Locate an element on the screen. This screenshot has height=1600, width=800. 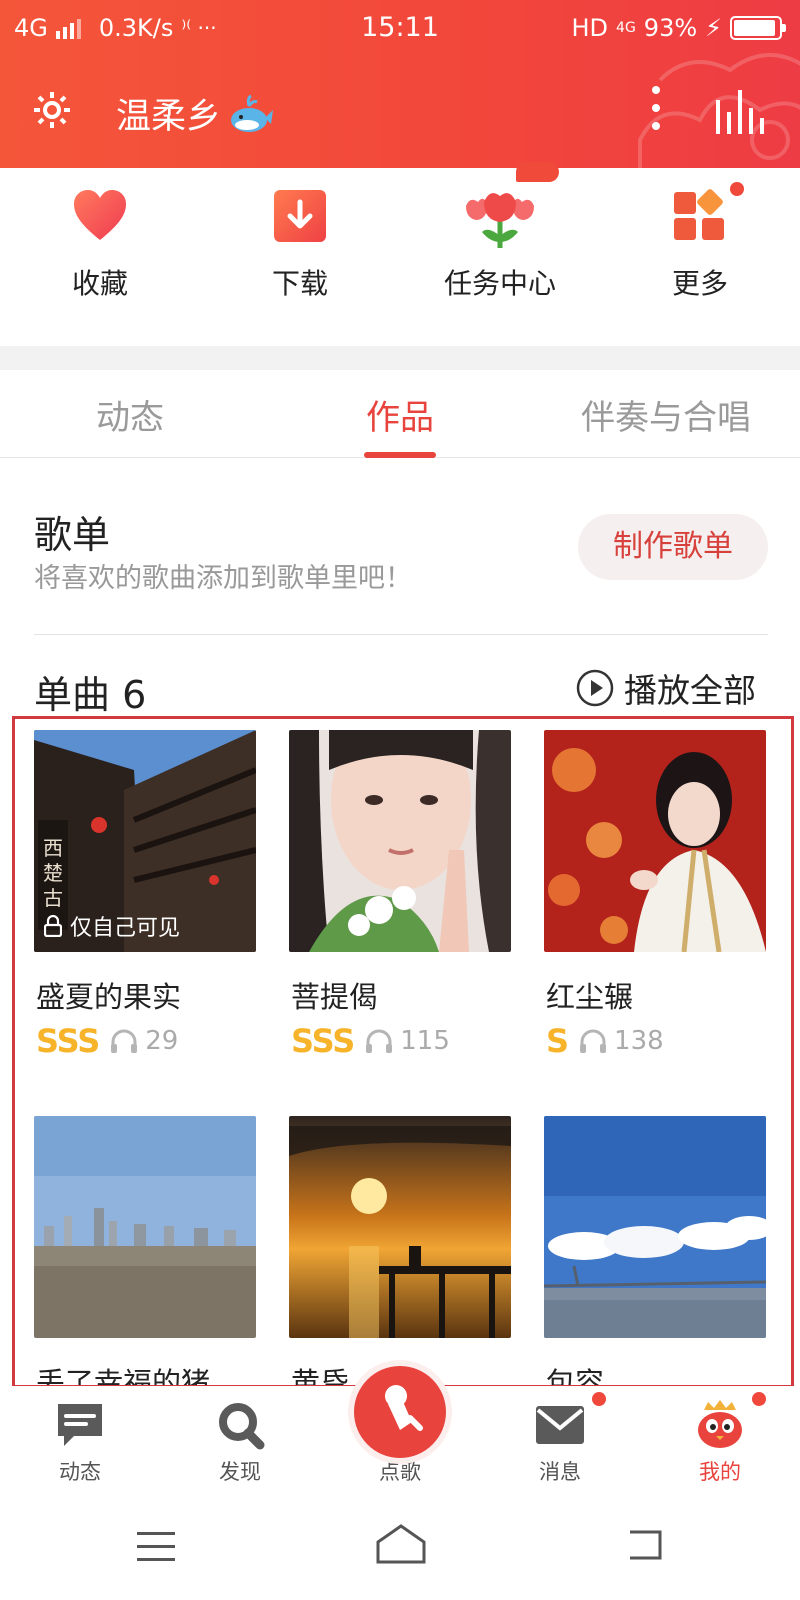
listen-count-value: 138 is located at coordinates (639, 1041).